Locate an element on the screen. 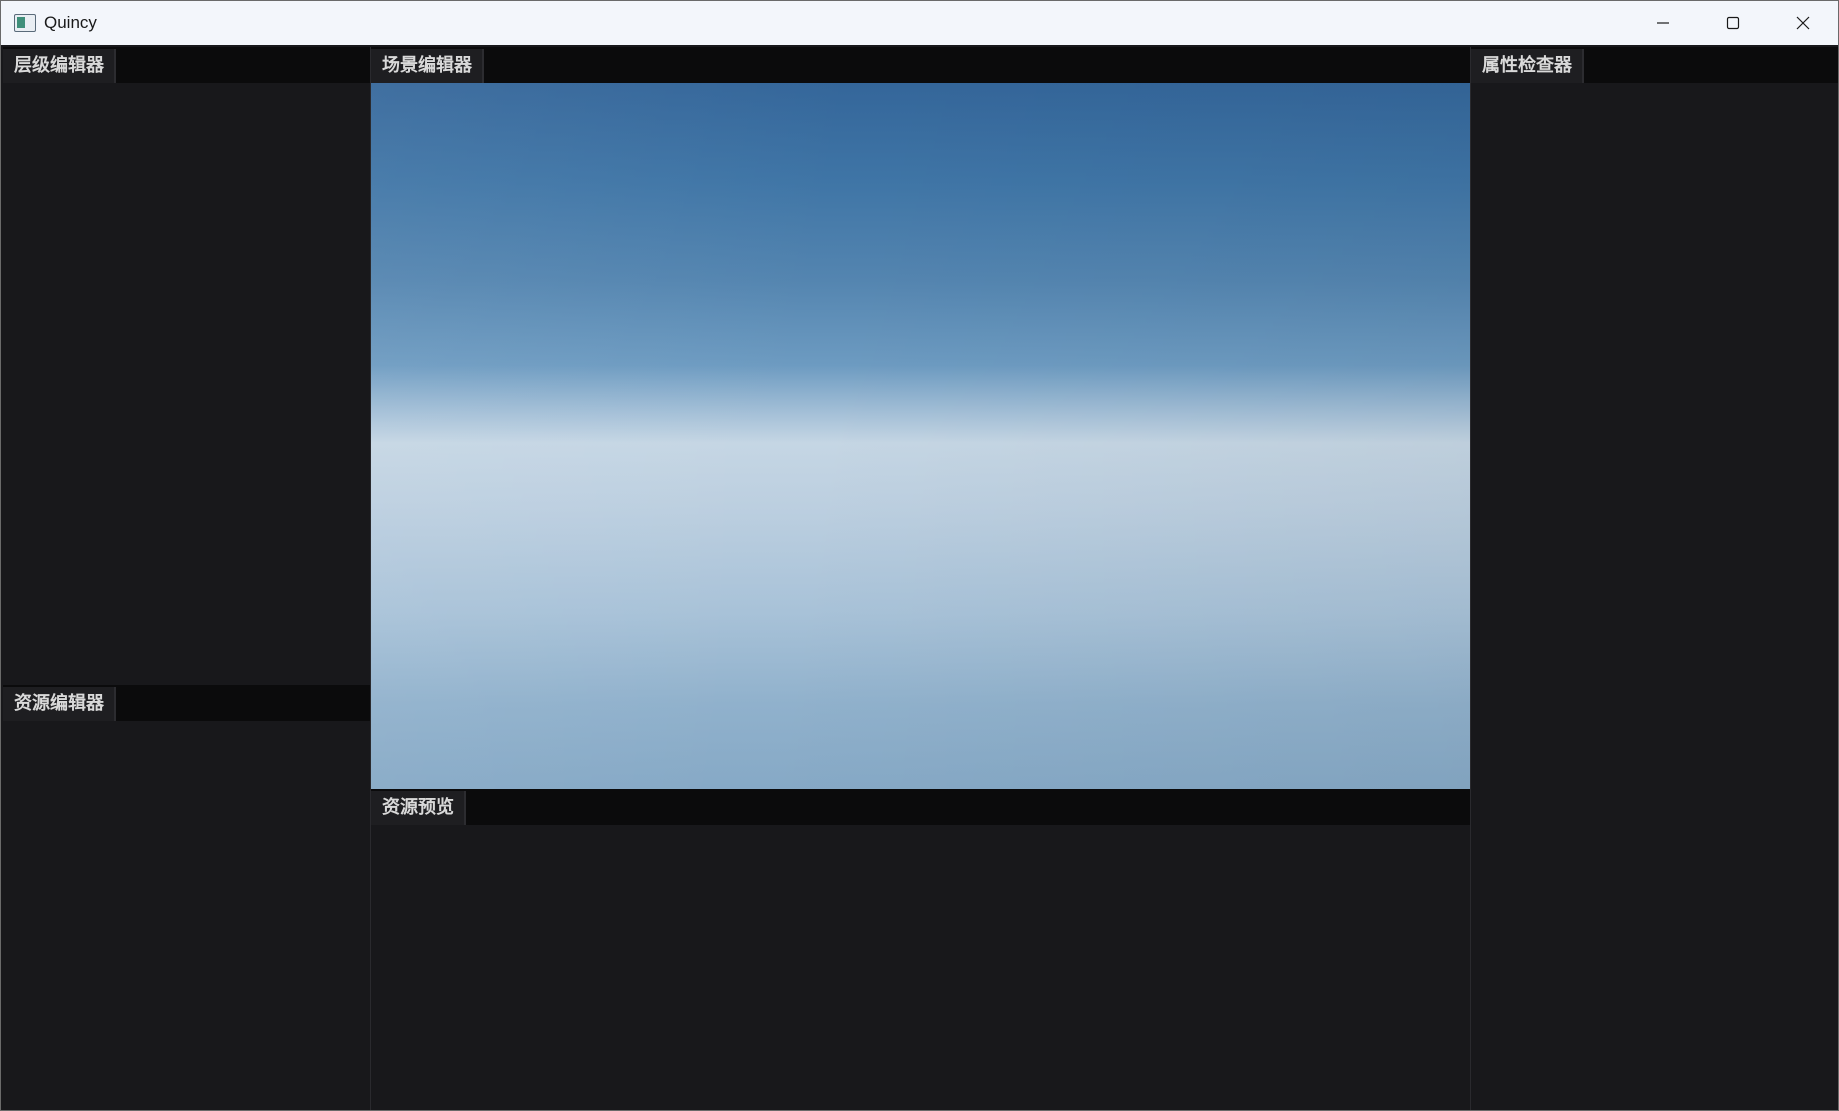 The image size is (1839, 1111). left-splitter is located at coordinates (370, 578).